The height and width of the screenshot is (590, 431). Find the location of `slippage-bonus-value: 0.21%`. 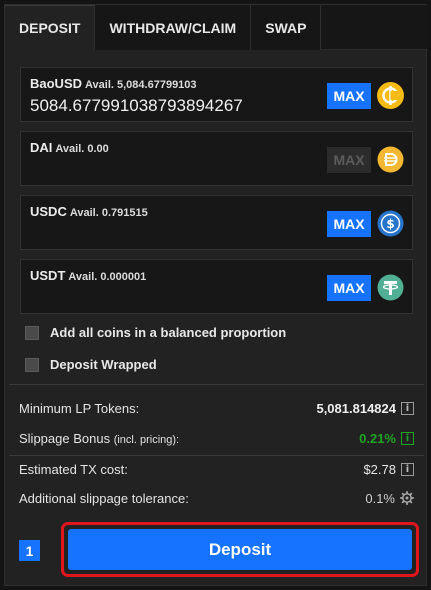

slippage-bonus-value: 0.21% is located at coordinates (377, 438).